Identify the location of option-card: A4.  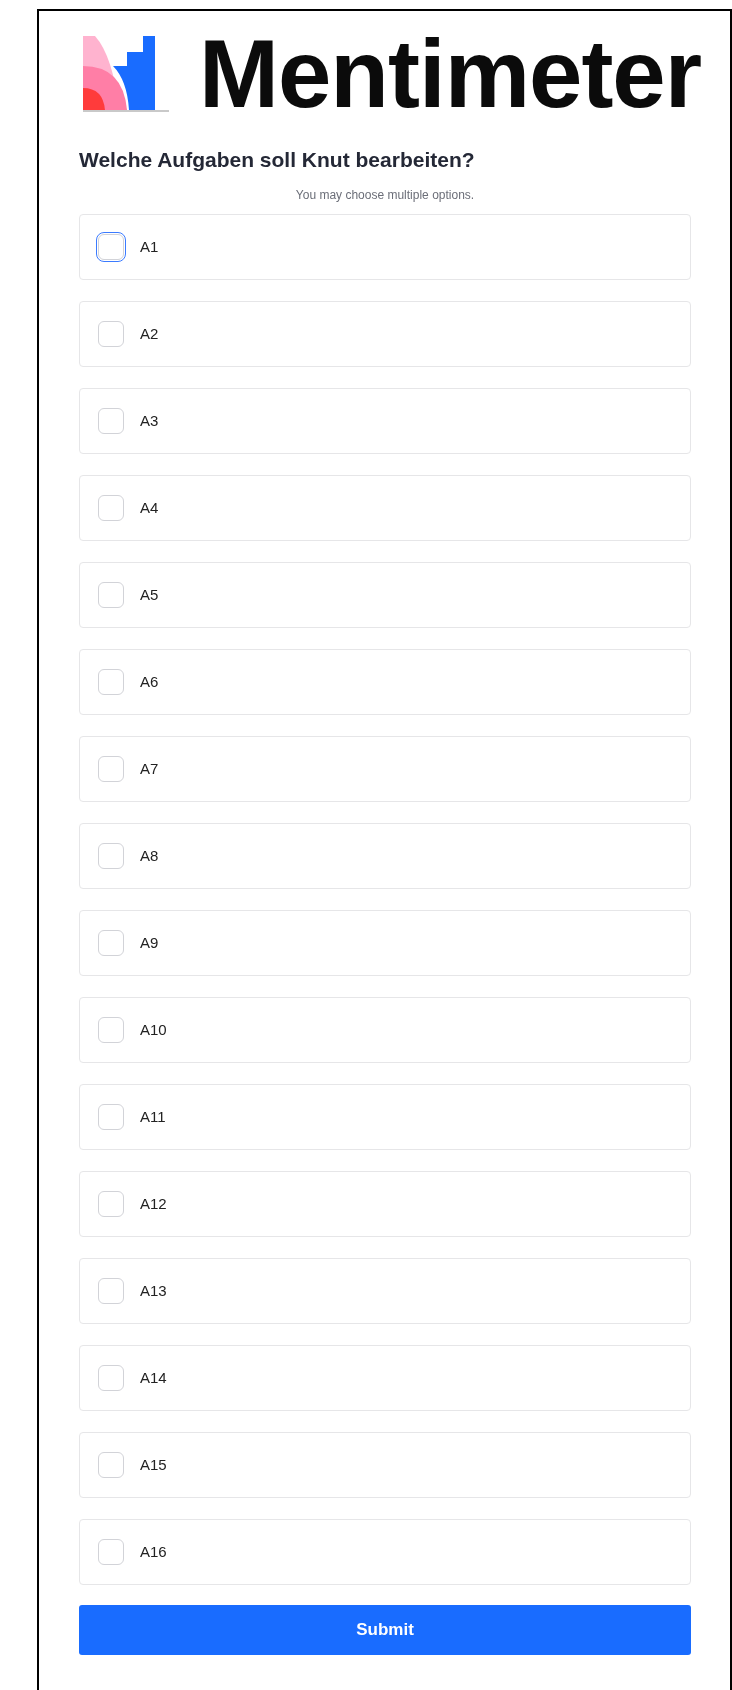
(385, 508).